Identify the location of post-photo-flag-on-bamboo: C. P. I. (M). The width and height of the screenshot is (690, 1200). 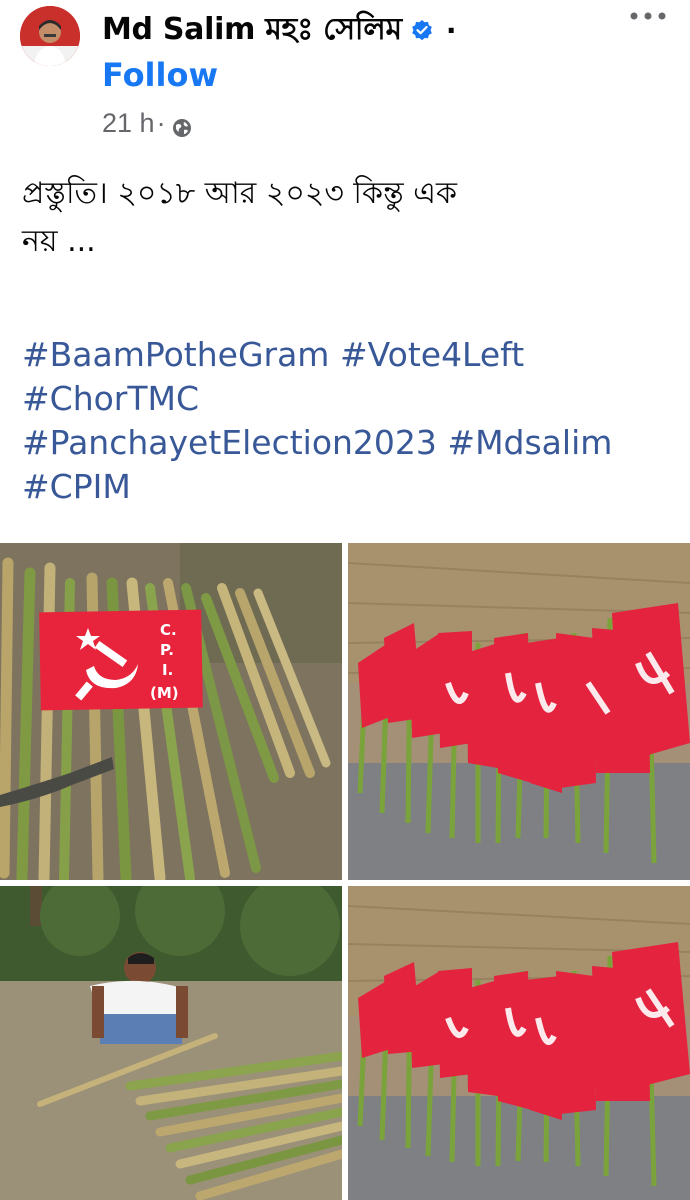
(171, 711).